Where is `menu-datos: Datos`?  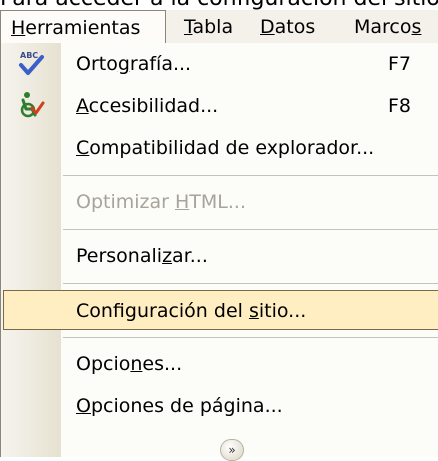
menu-datos: Datos is located at coordinates (287, 27).